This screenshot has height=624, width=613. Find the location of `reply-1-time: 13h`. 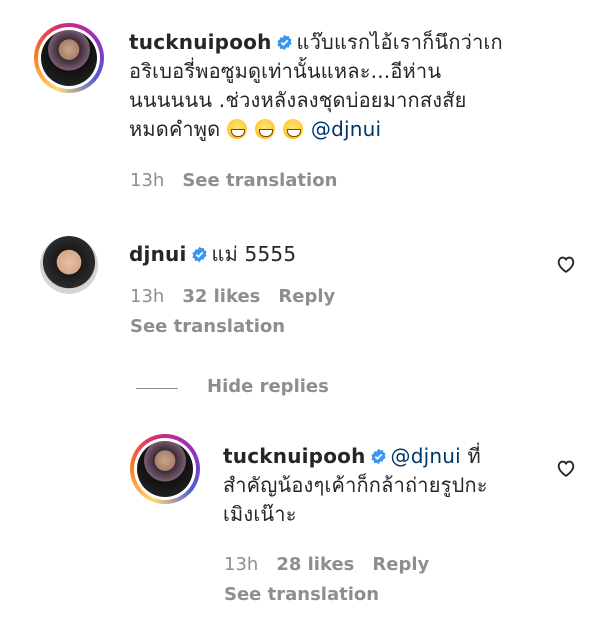

reply-1-time: 13h is located at coordinates (241, 564).